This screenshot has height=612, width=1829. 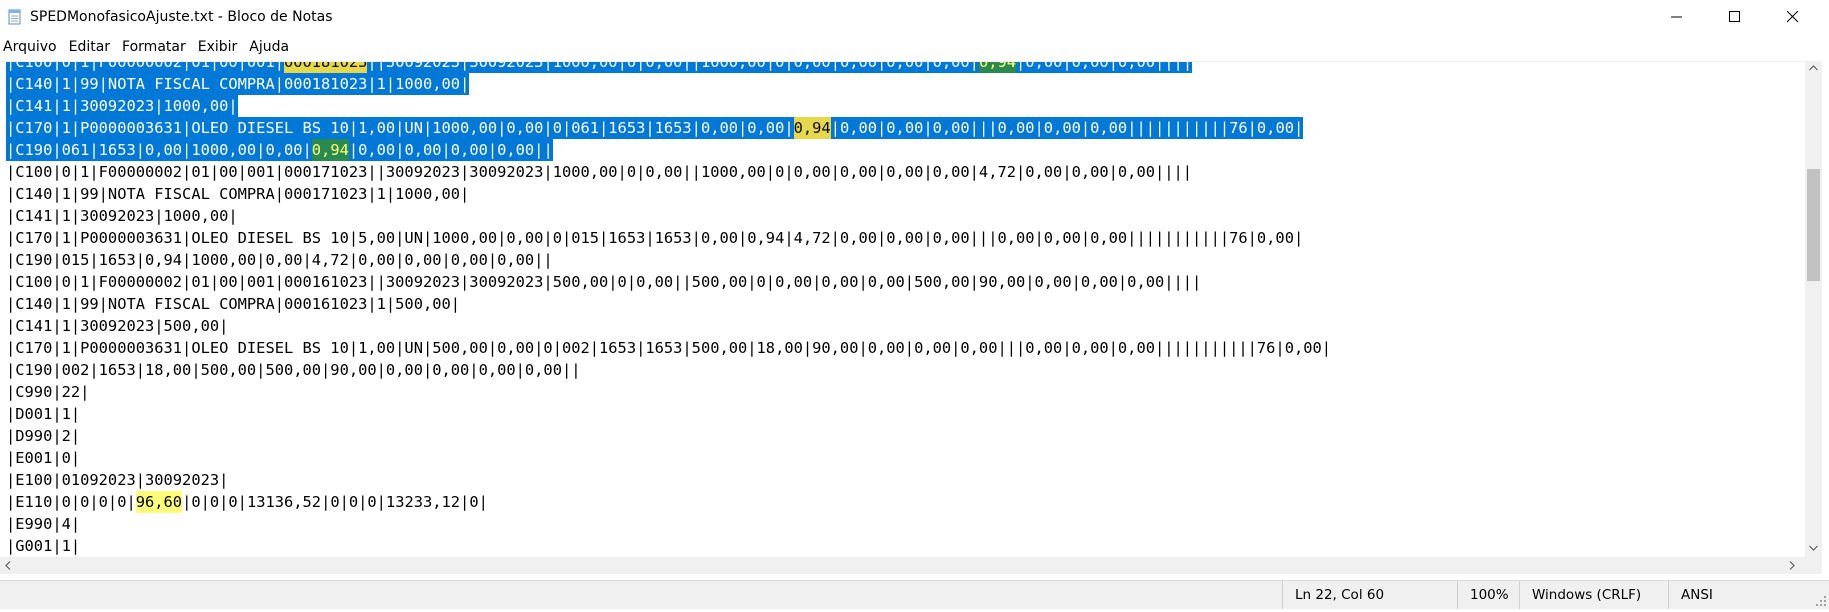 I want to click on menu-ajuda: Ajuda, so click(x=270, y=47).